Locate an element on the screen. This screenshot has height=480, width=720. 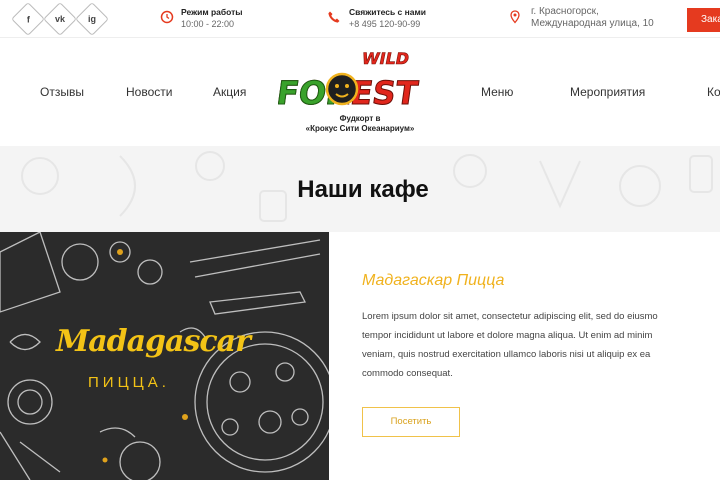
logo-caption: Фудкорт в «Крокус Сити Океанариум» is located at coordinates (360, 124).